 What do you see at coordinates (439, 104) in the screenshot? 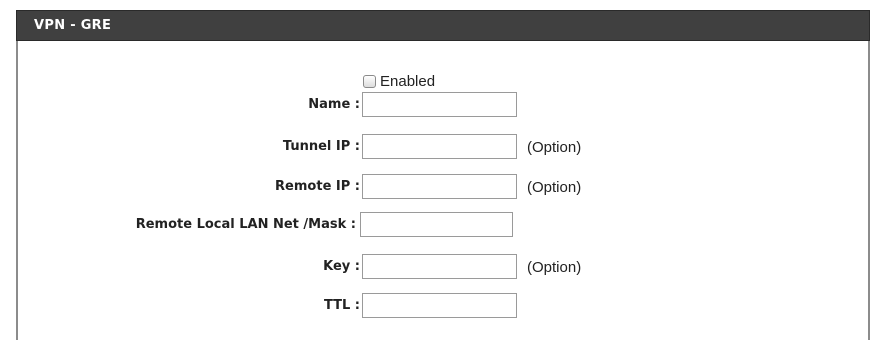
I see `name-input` at bounding box center [439, 104].